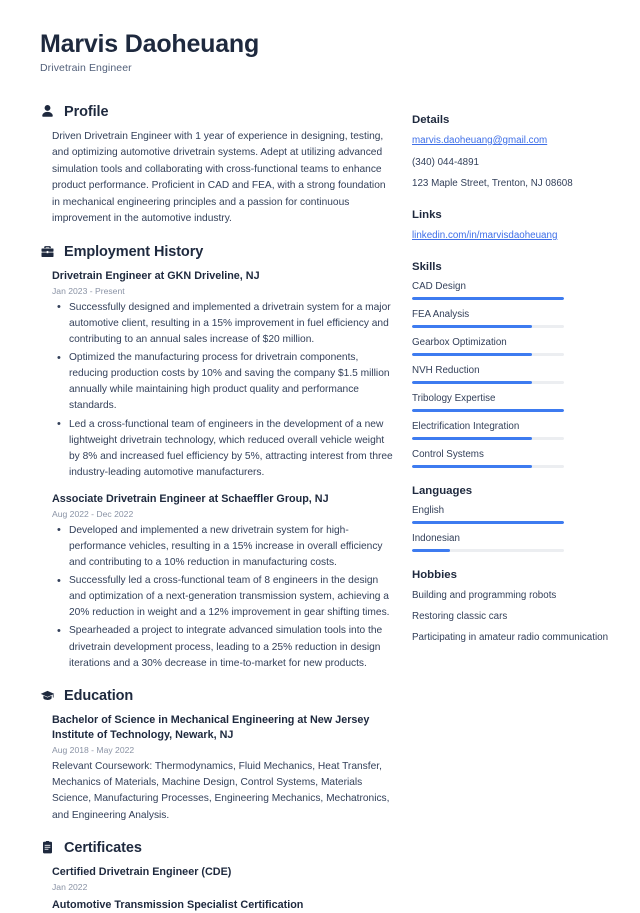 The height and width of the screenshot is (913, 640). What do you see at coordinates (217, 112) in the screenshot?
I see `section-header: Profile` at bounding box center [217, 112].